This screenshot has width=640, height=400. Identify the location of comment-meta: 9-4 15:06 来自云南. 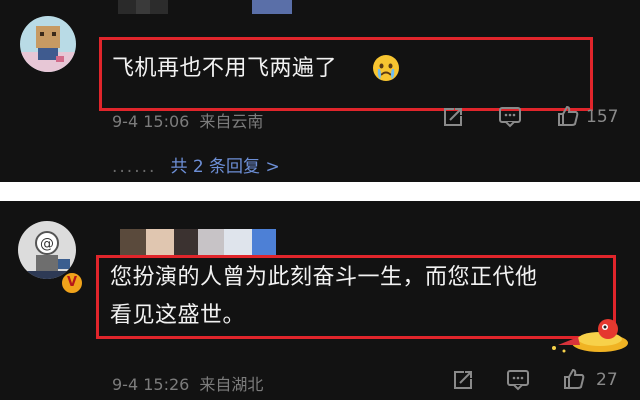
(187, 120).